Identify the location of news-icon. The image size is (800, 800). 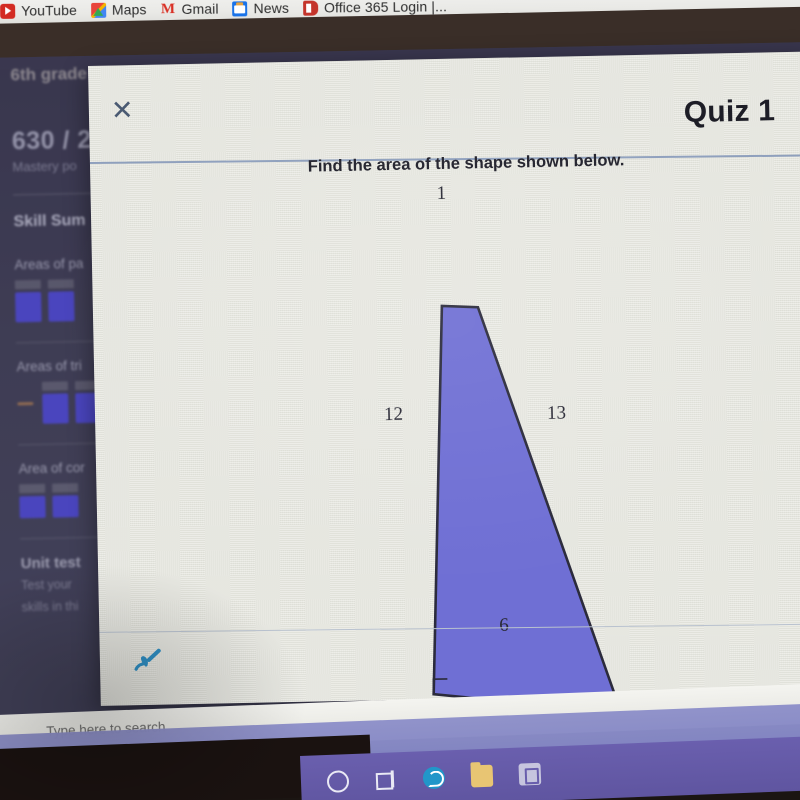
(240, 8).